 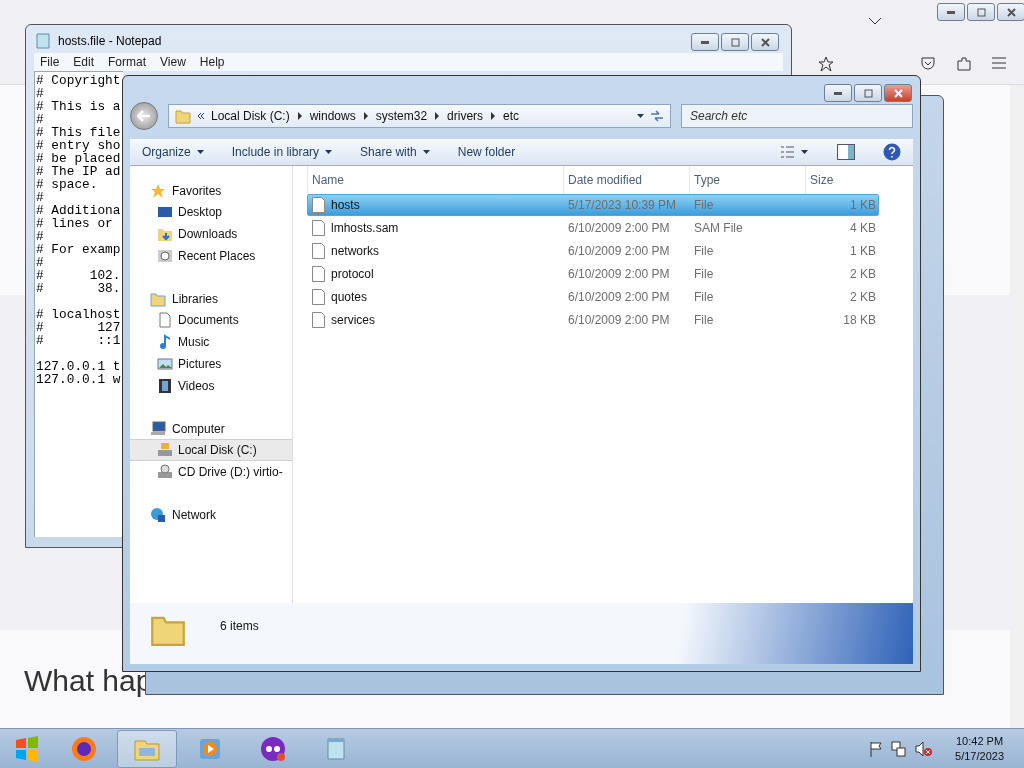 I want to click on file-row: protocol 6/10/2009 2:00 PM File 2 KB, so click(x=593, y=274).